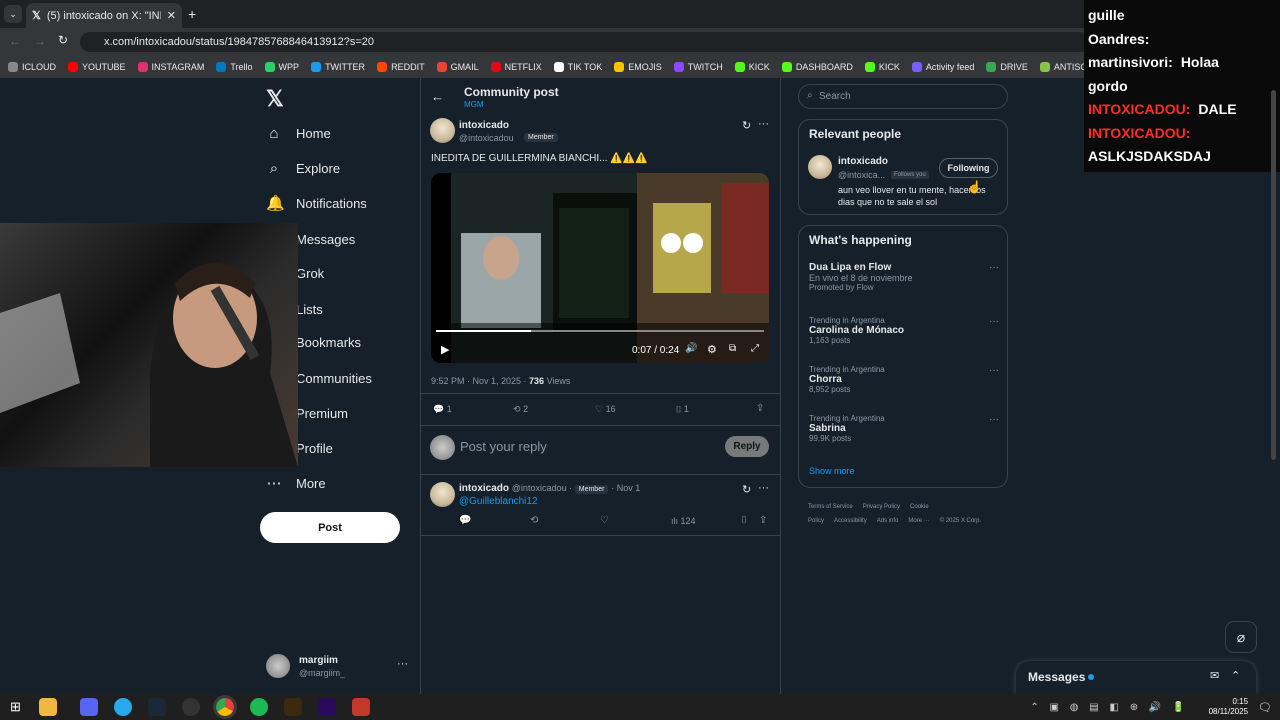  I want to click on bookmark-item: Activity feed, so click(942, 67).